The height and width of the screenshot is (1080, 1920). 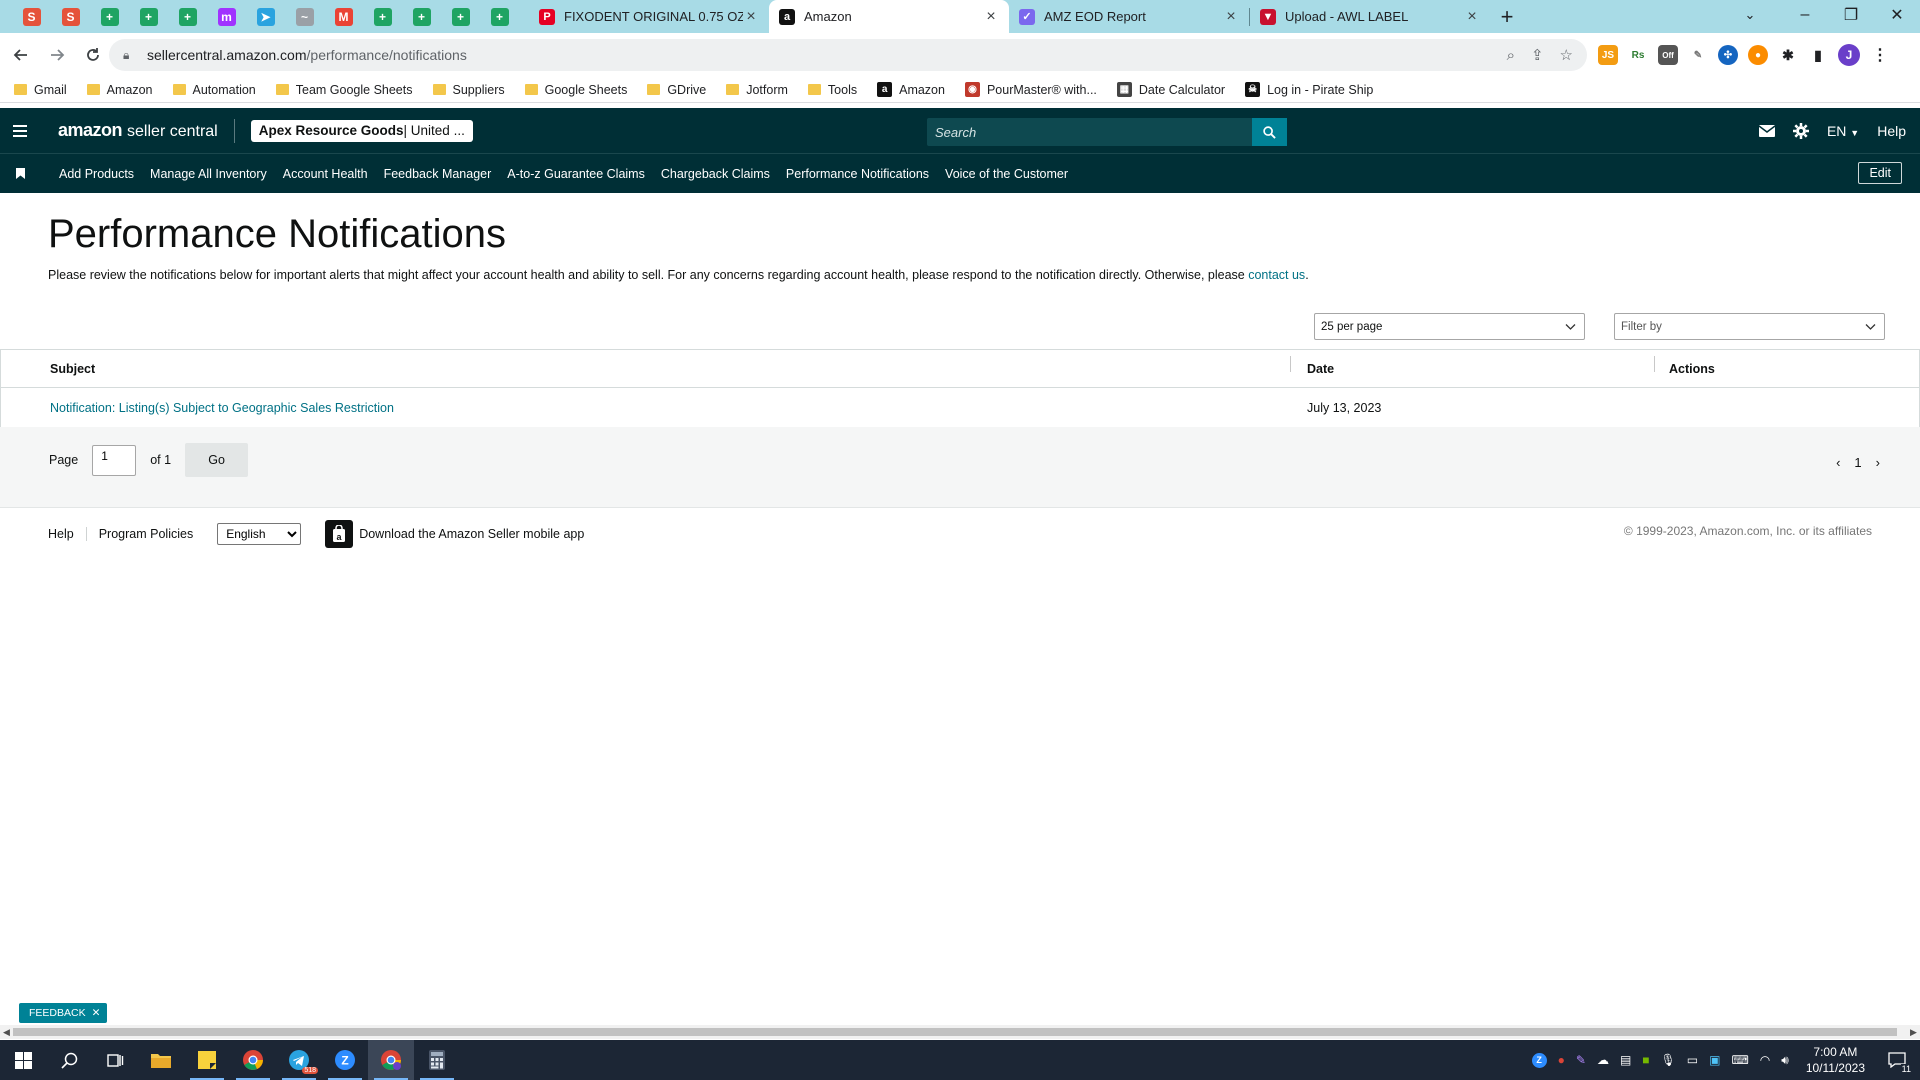 I want to click on nav-link: Manage All Inventory, so click(x=208, y=174).